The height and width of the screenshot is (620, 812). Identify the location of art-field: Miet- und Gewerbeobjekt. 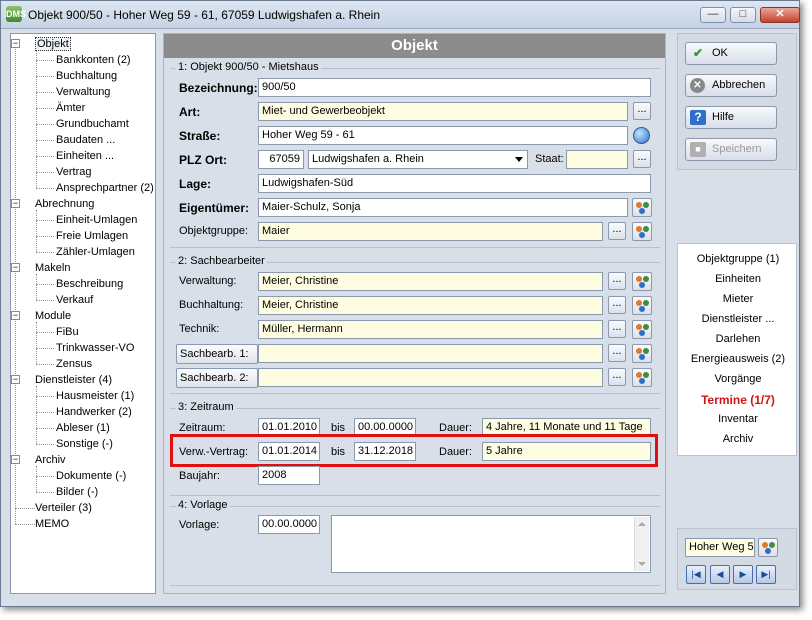
(443, 111).